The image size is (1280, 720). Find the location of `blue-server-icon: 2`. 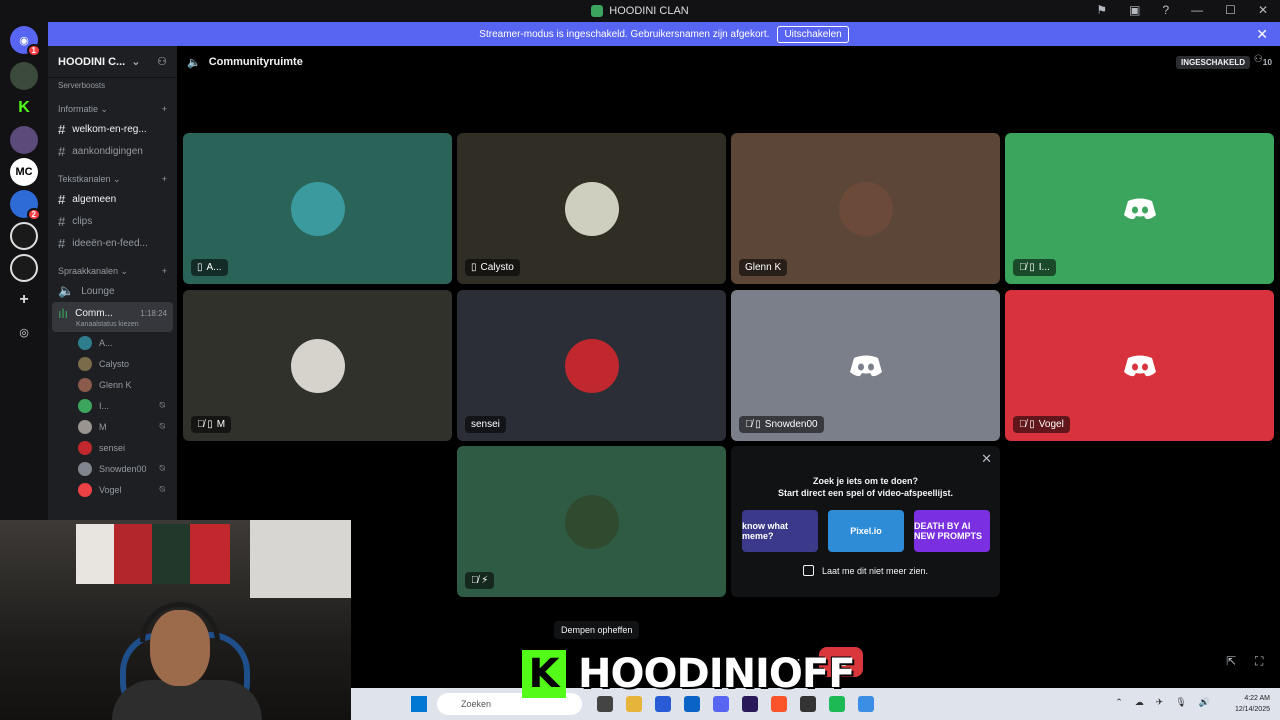

blue-server-icon: 2 is located at coordinates (25, 205).